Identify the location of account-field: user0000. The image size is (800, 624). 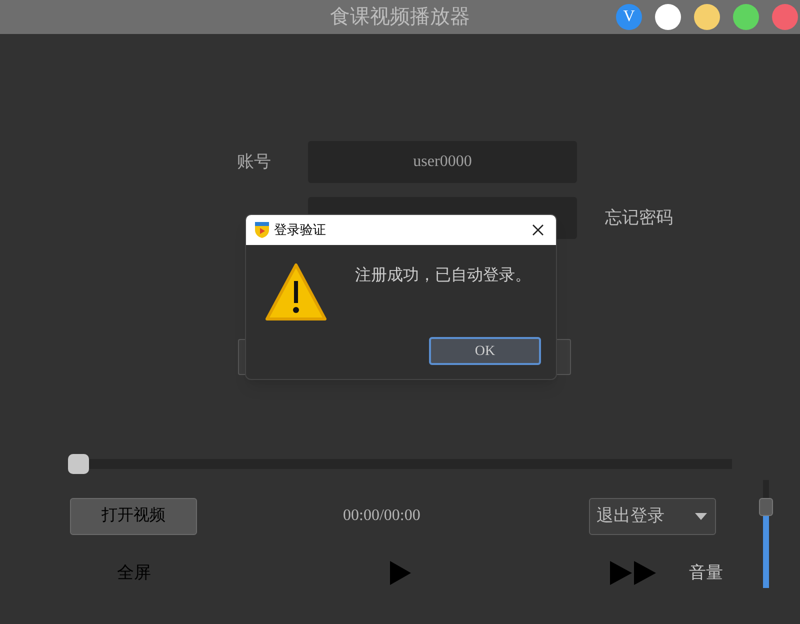
(442, 162).